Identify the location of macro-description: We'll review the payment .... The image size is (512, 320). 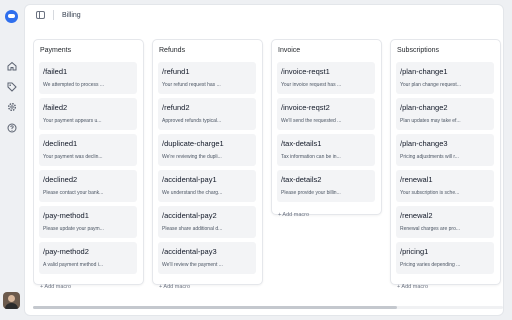
(192, 265).